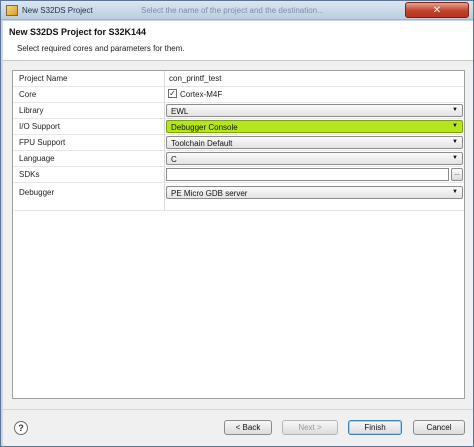 Image resolution: width=474 pixels, height=447 pixels. I want to click on row-io-support: I/O Support Debugger Console ▼, so click(238, 126).